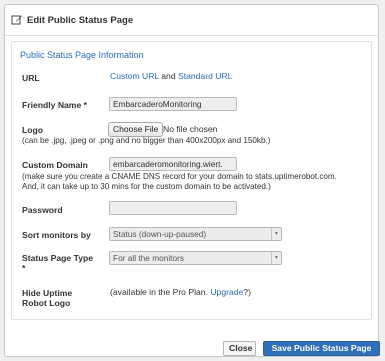  I want to click on friendly-name-input: EmbarcaderoMonitoring, so click(173, 104).